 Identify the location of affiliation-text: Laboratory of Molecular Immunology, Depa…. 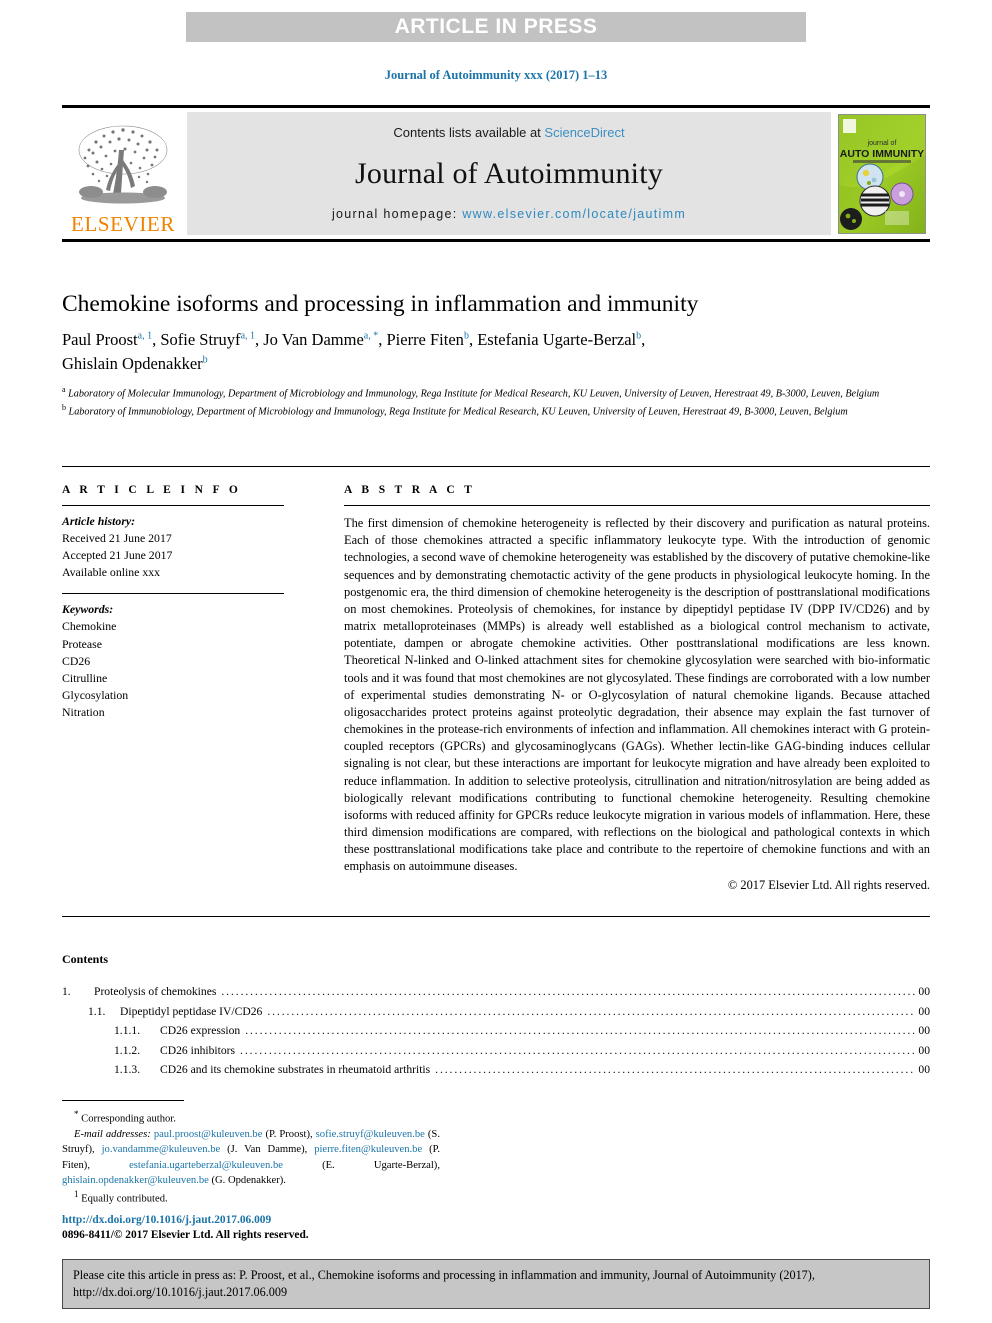
(474, 394).